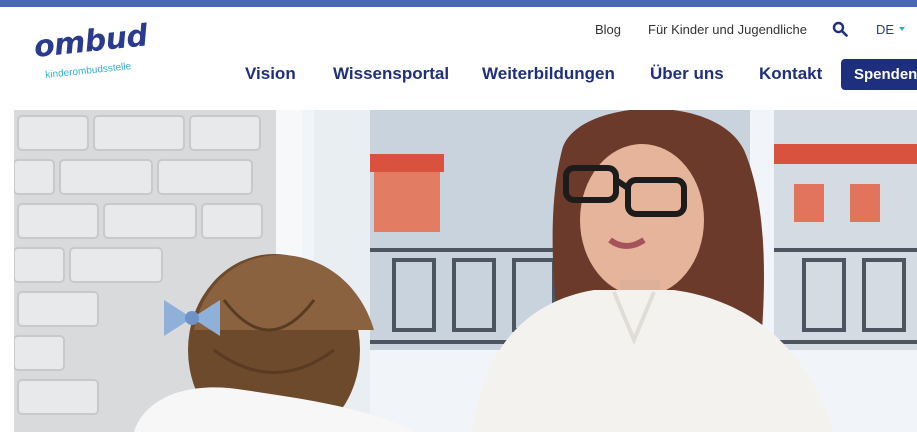  Describe the element at coordinates (548, 74) in the screenshot. I see `nav-item-weiterbildungen: Weiterbildungen` at that location.